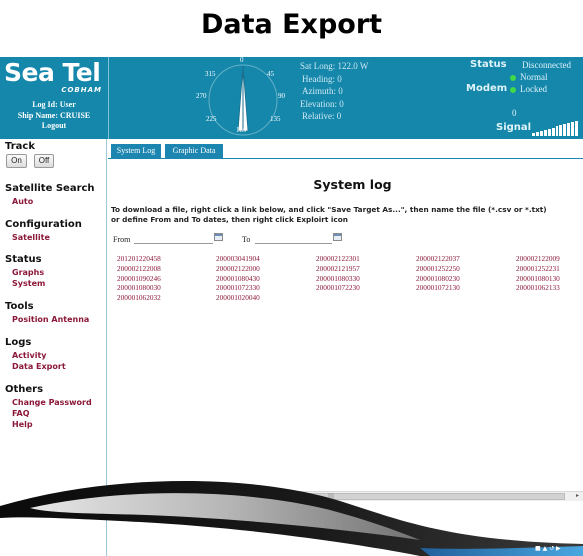  What do you see at coordinates (108, 98) in the screenshot?
I see `header-divider` at bounding box center [108, 98].